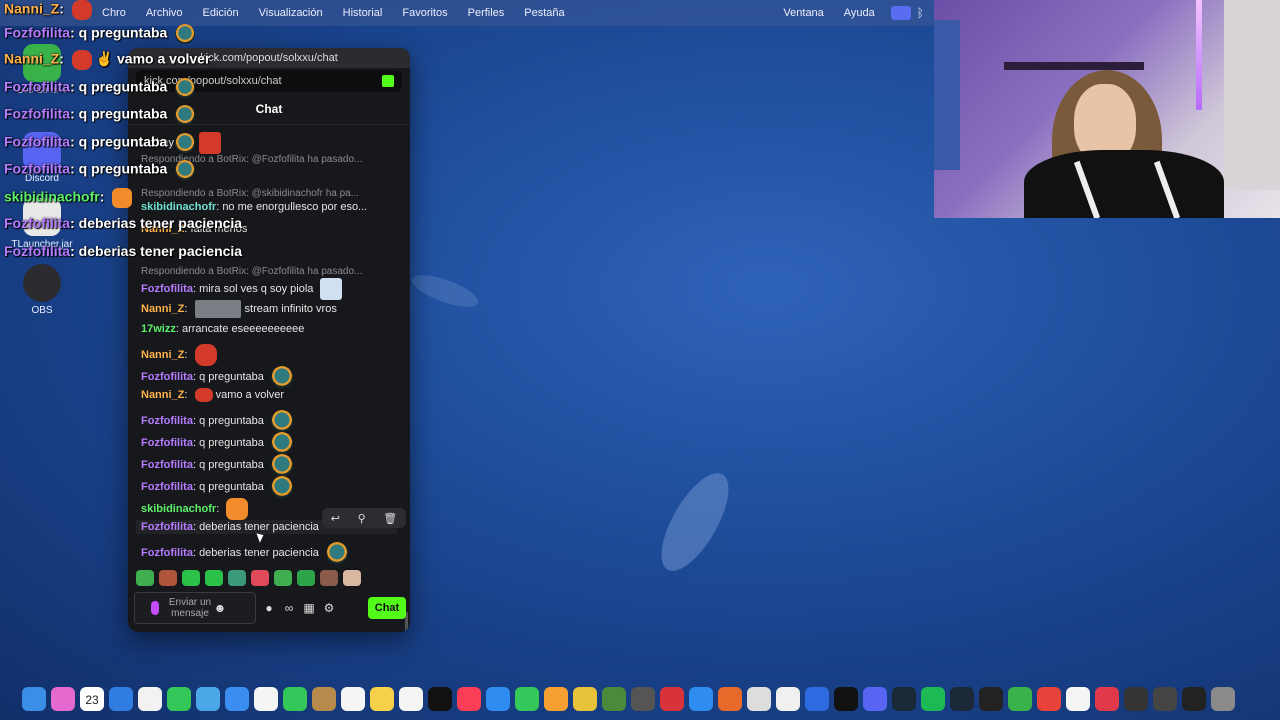 The height and width of the screenshot is (720, 1280). Describe the element at coordinates (222, 329) in the screenshot. I see `chat-message: 17wizz: arrancate eseeeeeeeeee` at that location.